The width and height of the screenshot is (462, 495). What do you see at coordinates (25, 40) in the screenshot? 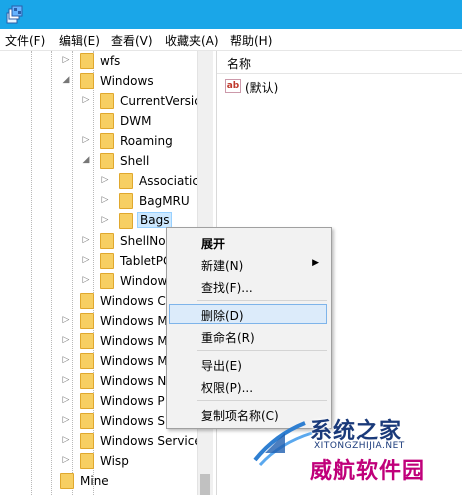
I see `menu-file: 文件(F)` at bounding box center [25, 40].